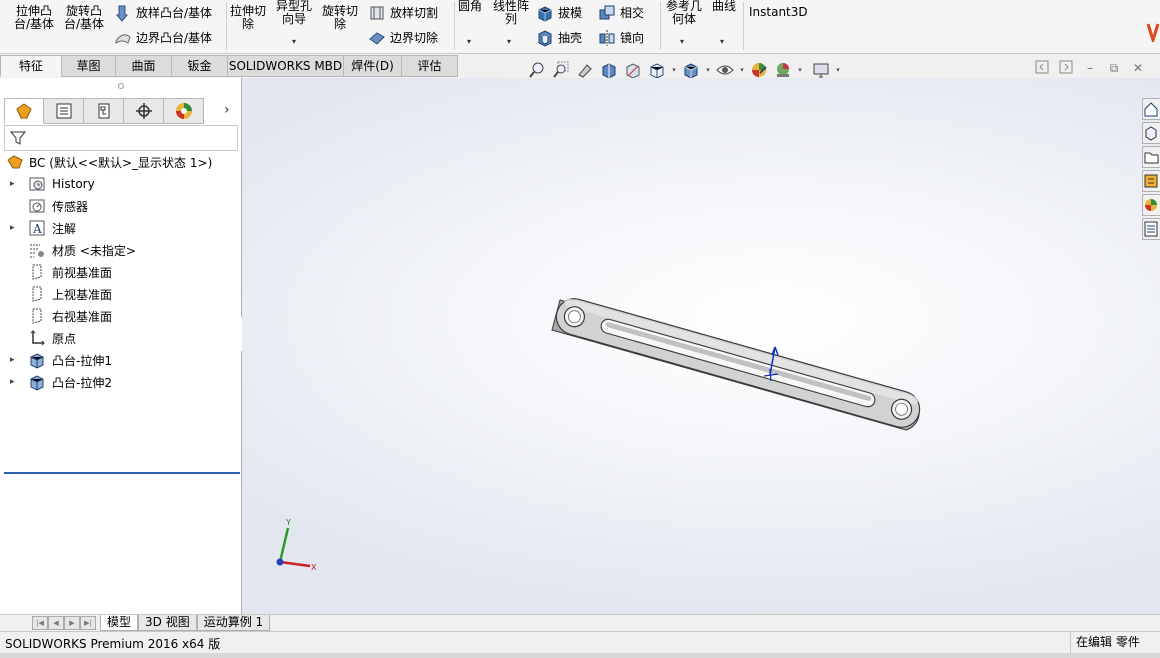  Describe the element at coordinates (609, 71) in the screenshot. I see `section-view-icon` at that location.